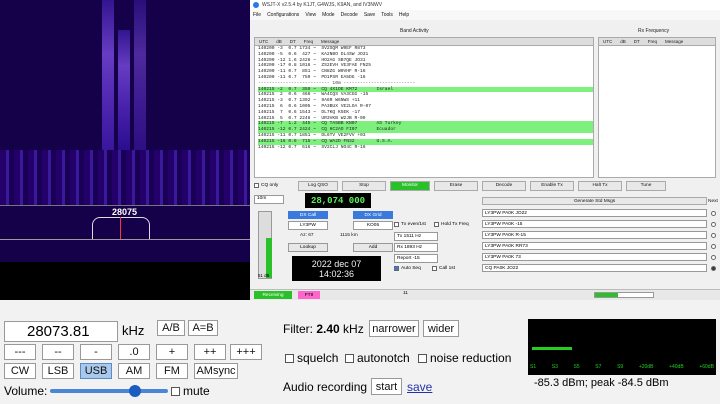 Image resolution: width=720 pixels, height=404 pixels. Describe the element at coordinates (307, 235) in the screenshot. I see `azimuth-readout: Az: 67` at that location.